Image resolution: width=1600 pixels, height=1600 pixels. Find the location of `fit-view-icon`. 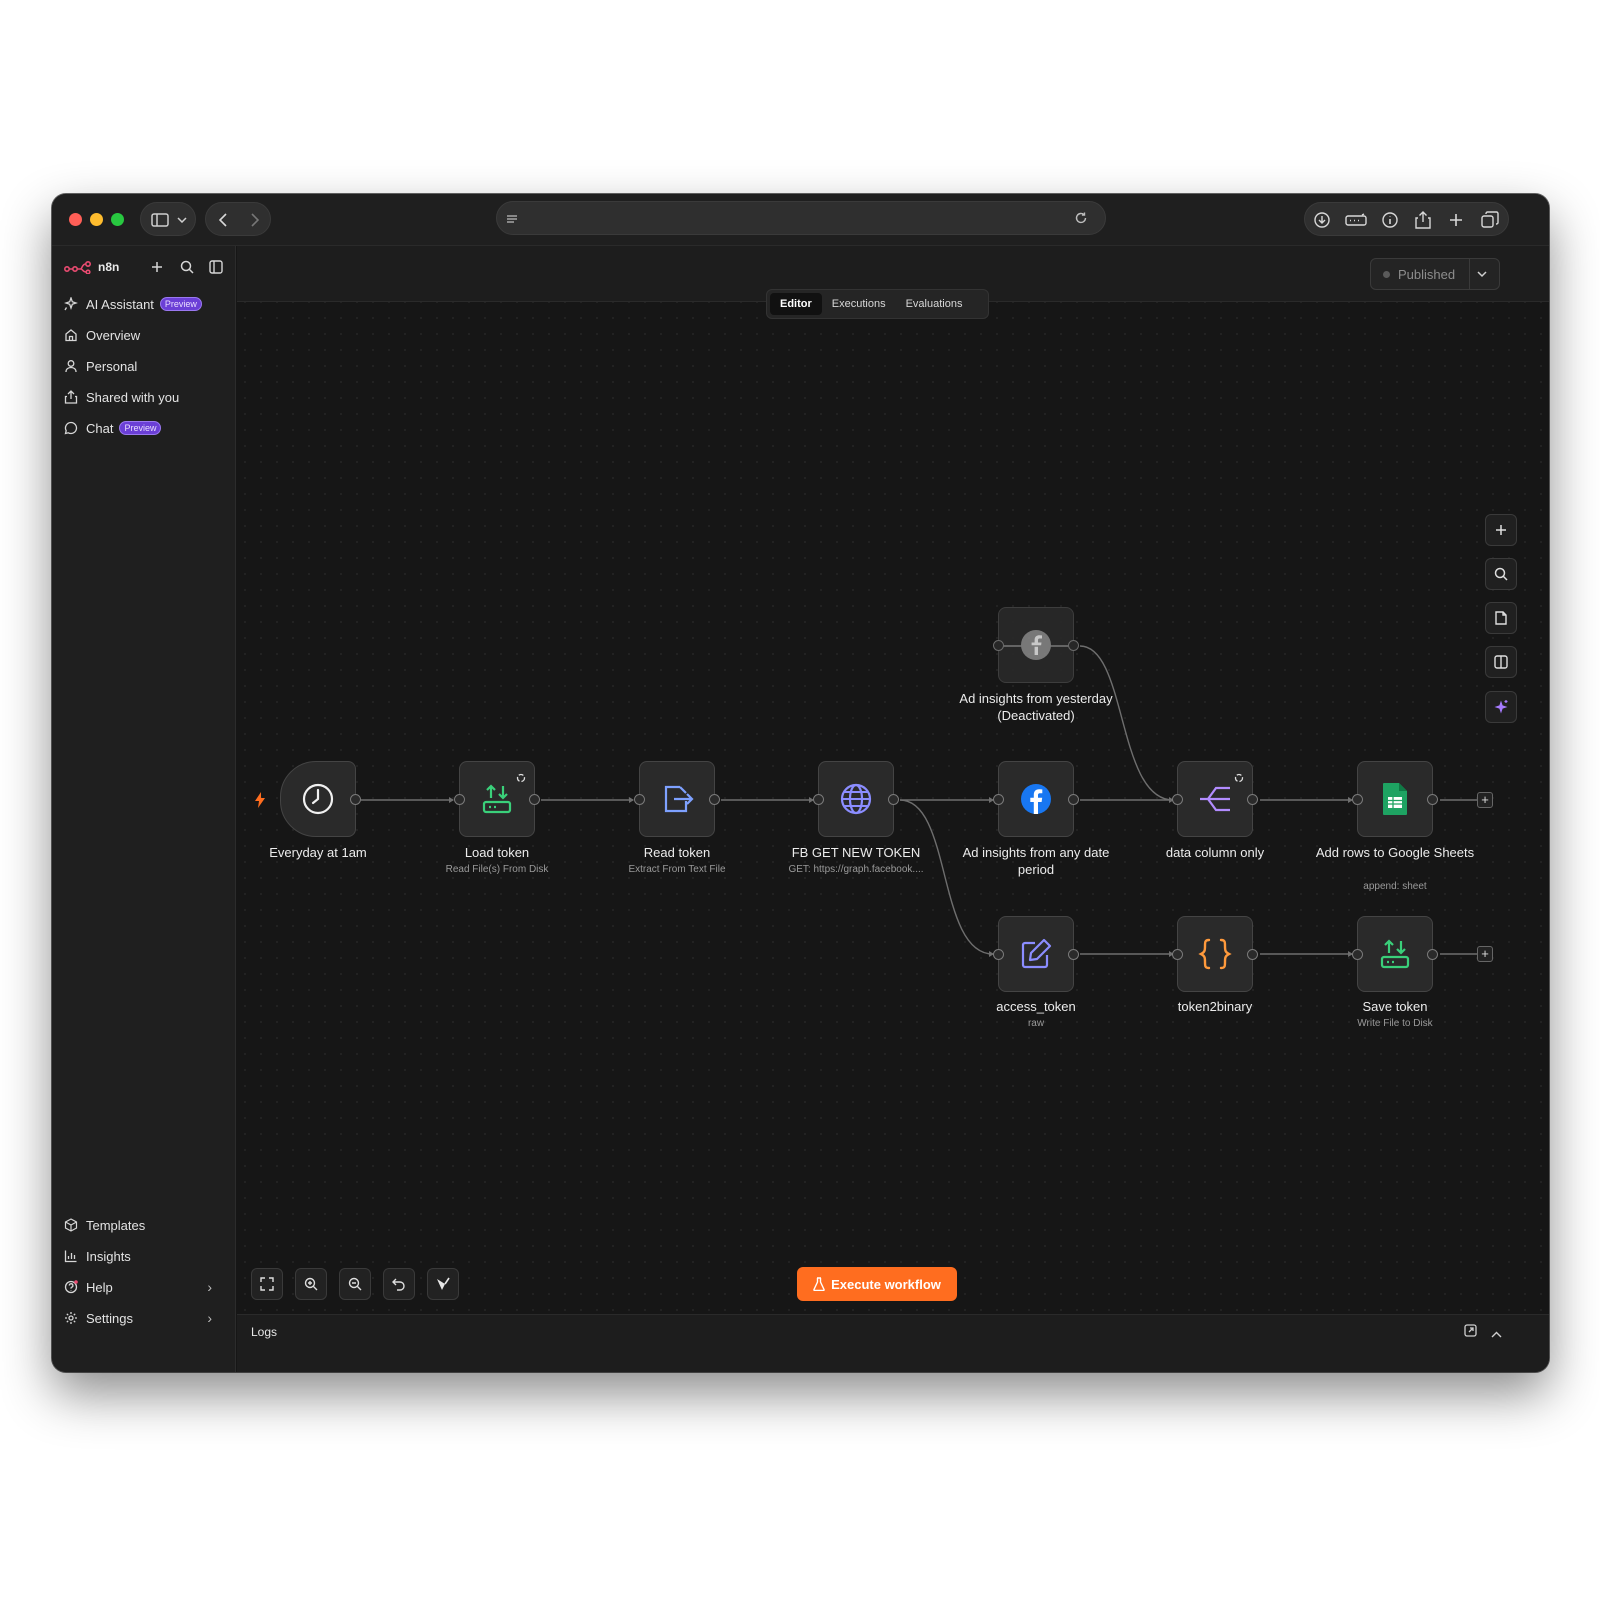

fit-view-icon is located at coordinates (267, 1284).